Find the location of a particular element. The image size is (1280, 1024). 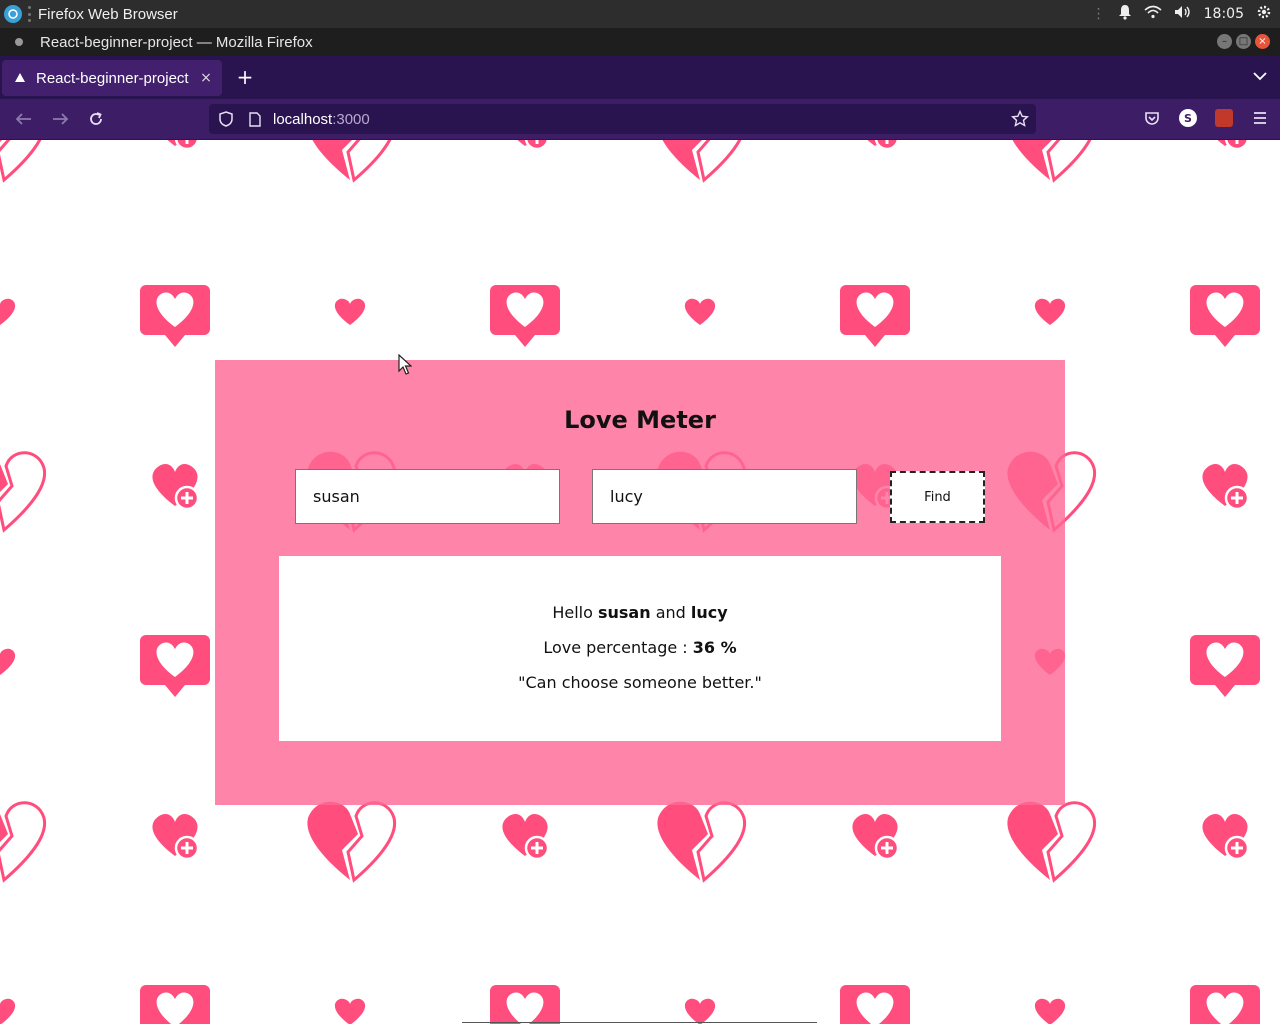

second-name-input is located at coordinates (724, 496).